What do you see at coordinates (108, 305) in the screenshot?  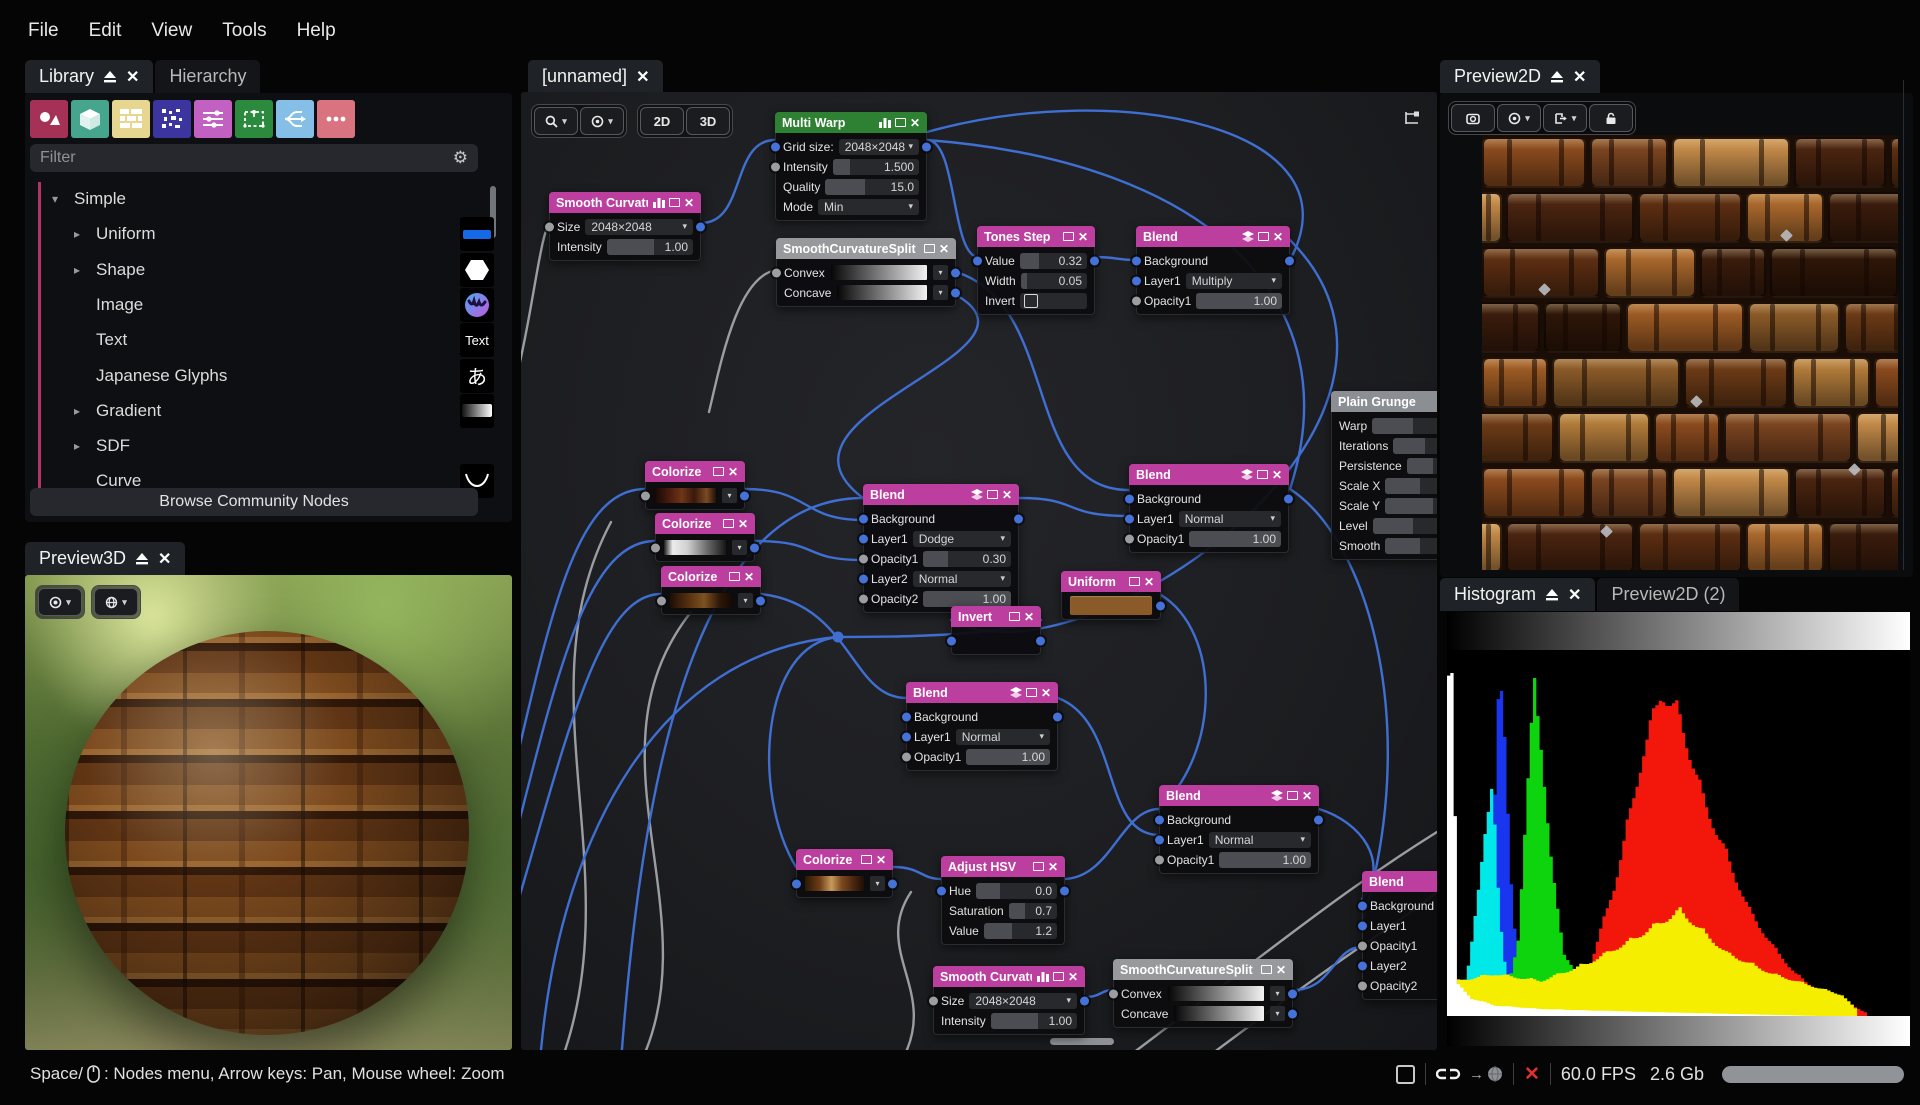 I see `tree-item-image: Image` at bounding box center [108, 305].